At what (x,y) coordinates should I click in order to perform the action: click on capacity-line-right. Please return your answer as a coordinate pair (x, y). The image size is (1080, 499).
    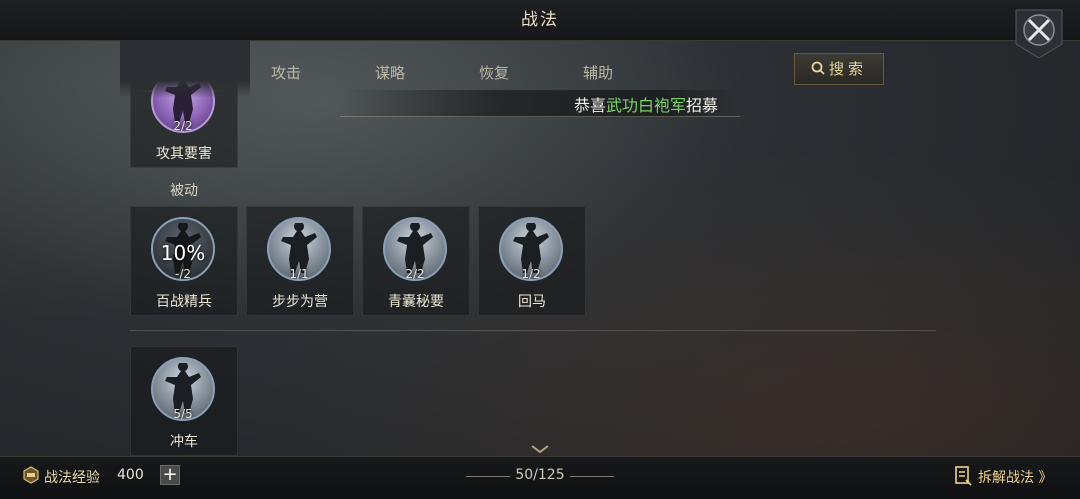
    Looking at the image, I should click on (592, 476).